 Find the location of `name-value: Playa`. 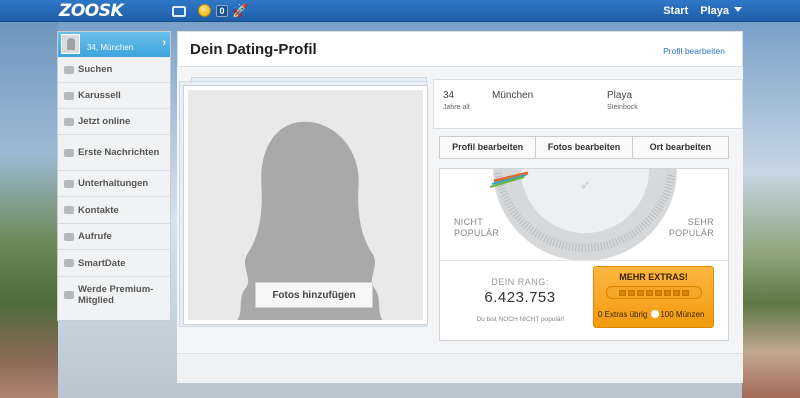

name-value: Playa is located at coordinates (620, 95).